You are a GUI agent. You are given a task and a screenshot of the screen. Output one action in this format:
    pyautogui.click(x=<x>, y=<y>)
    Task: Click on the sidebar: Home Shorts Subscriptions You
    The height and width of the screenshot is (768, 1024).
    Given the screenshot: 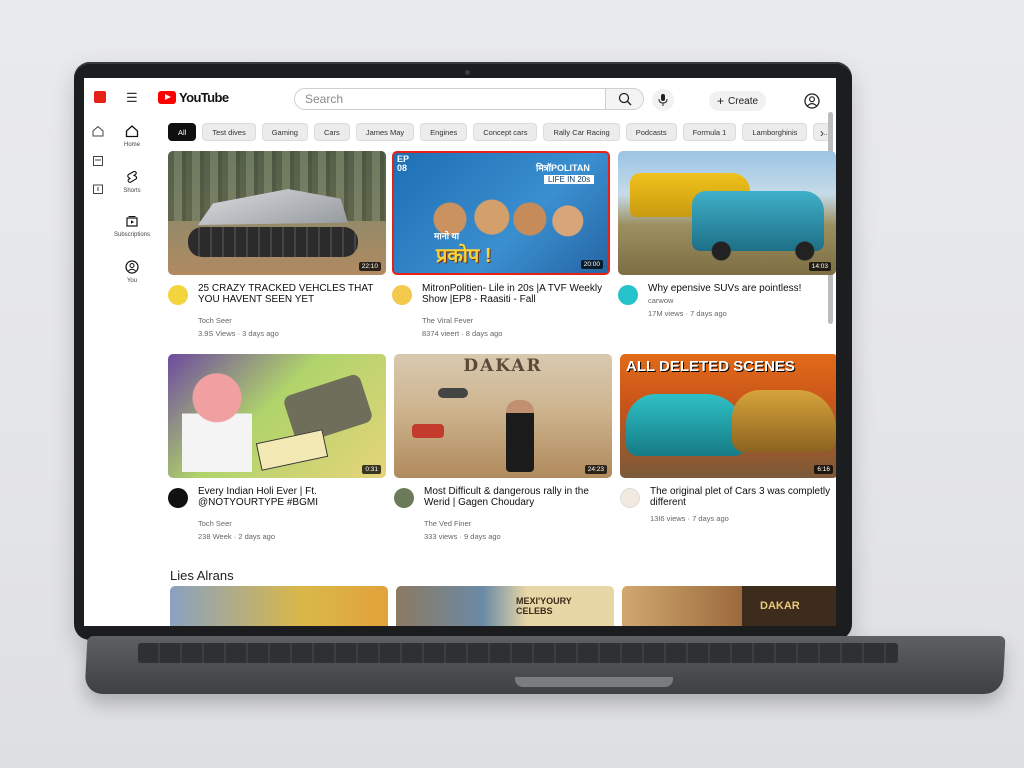 What is the action you would take?
    pyautogui.click(x=135, y=373)
    